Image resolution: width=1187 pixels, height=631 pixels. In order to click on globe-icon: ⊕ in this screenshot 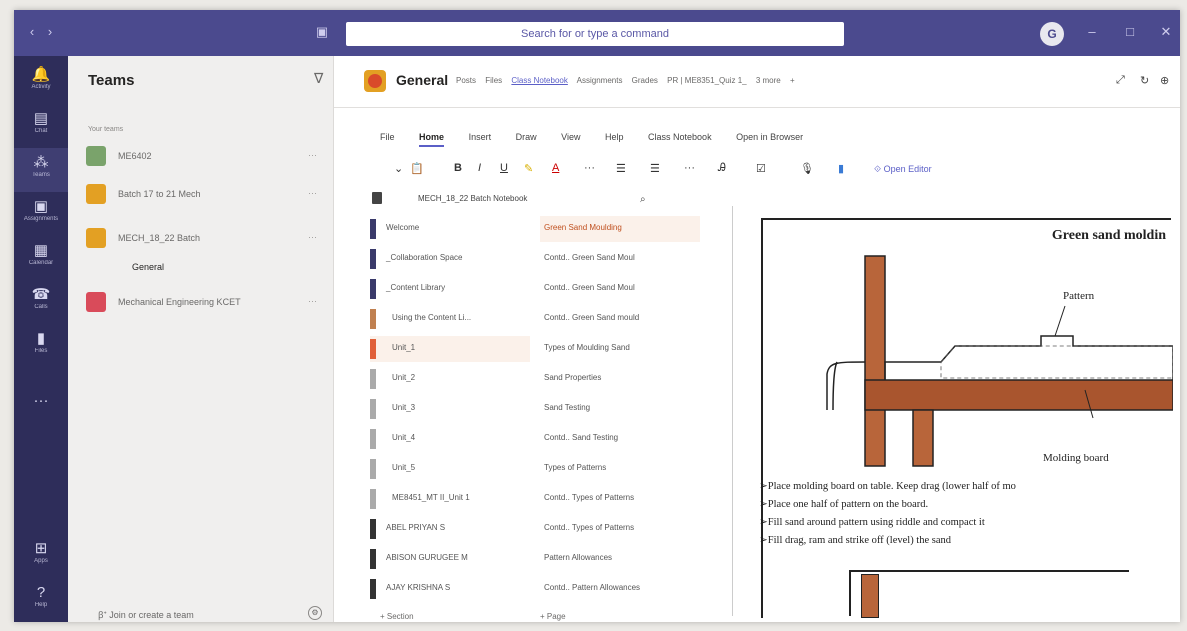, I will do `click(1164, 80)`.